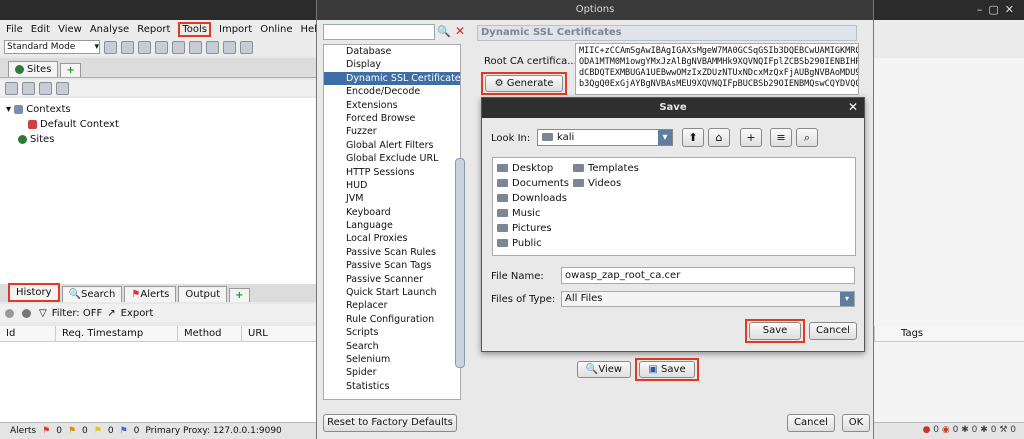  I want to click on new-folder-icon: +, so click(751, 137).